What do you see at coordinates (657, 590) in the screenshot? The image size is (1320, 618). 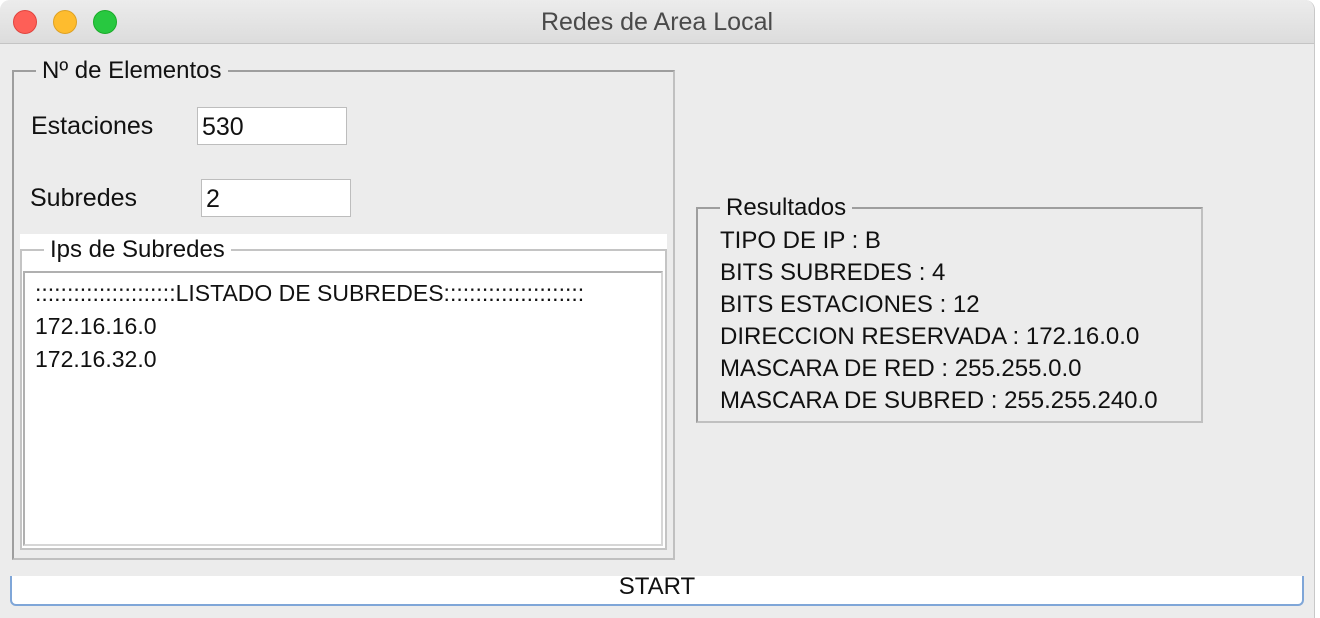 I see `start-button: START` at bounding box center [657, 590].